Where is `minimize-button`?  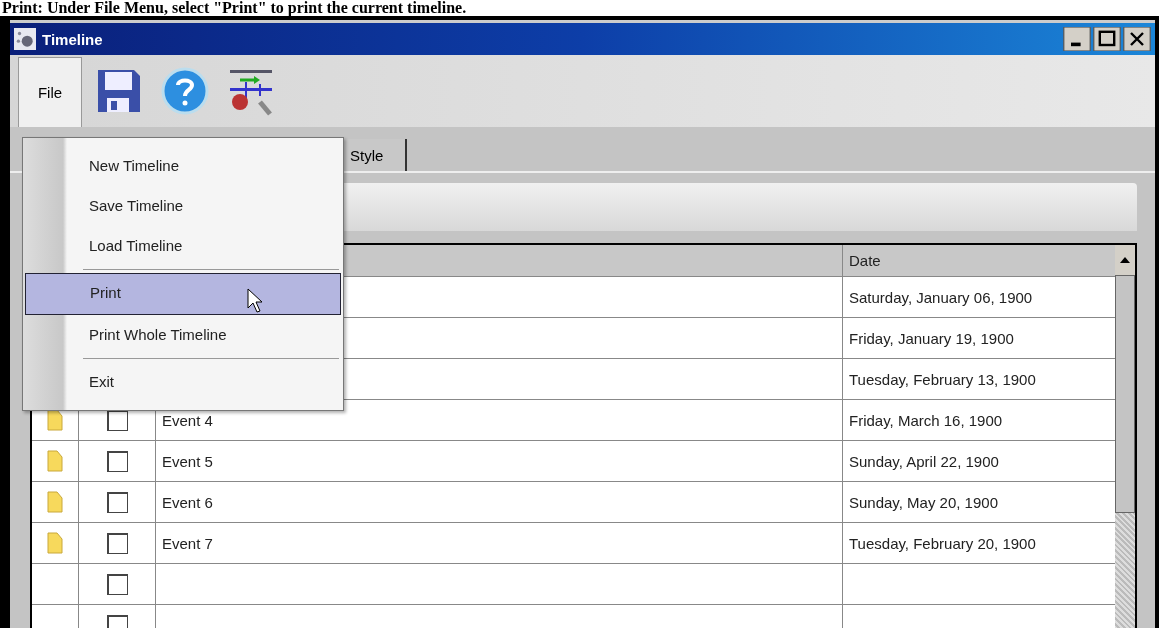 minimize-button is located at coordinates (1077, 39).